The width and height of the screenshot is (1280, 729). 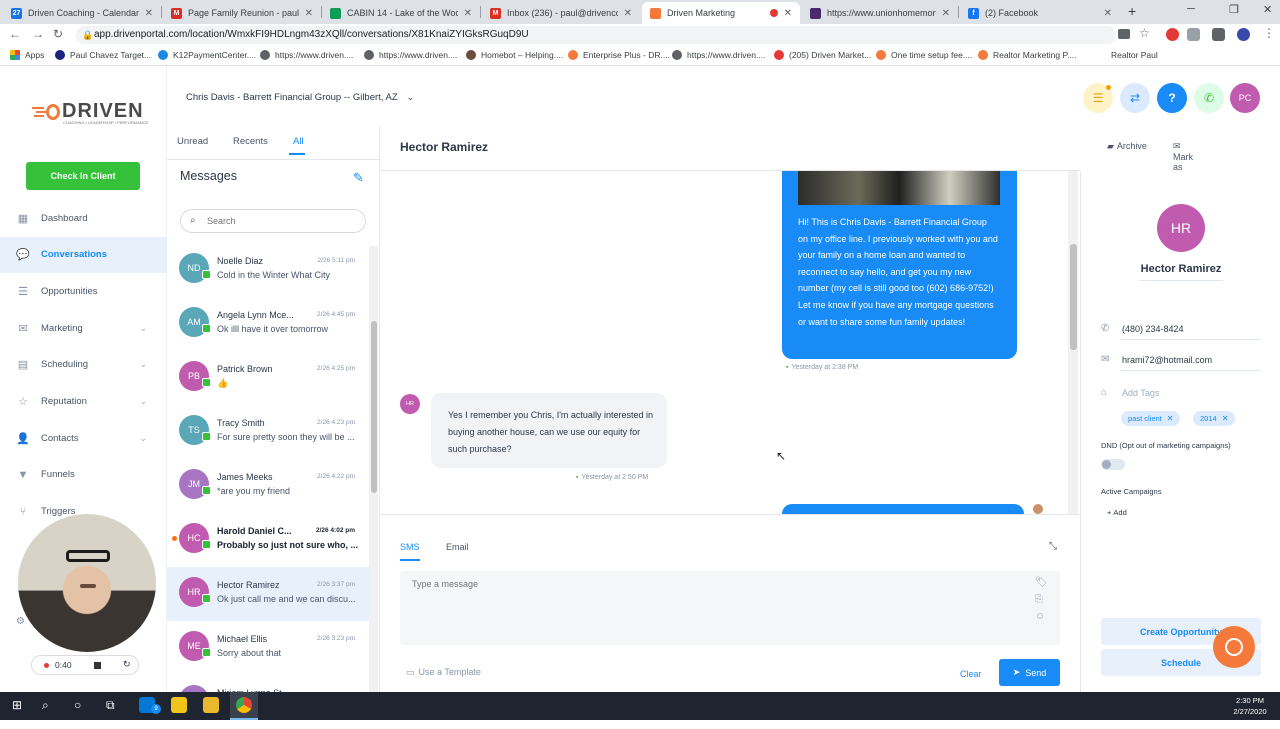 What do you see at coordinates (410, 547) in the screenshot?
I see `tab-sms: SMS` at bounding box center [410, 547].